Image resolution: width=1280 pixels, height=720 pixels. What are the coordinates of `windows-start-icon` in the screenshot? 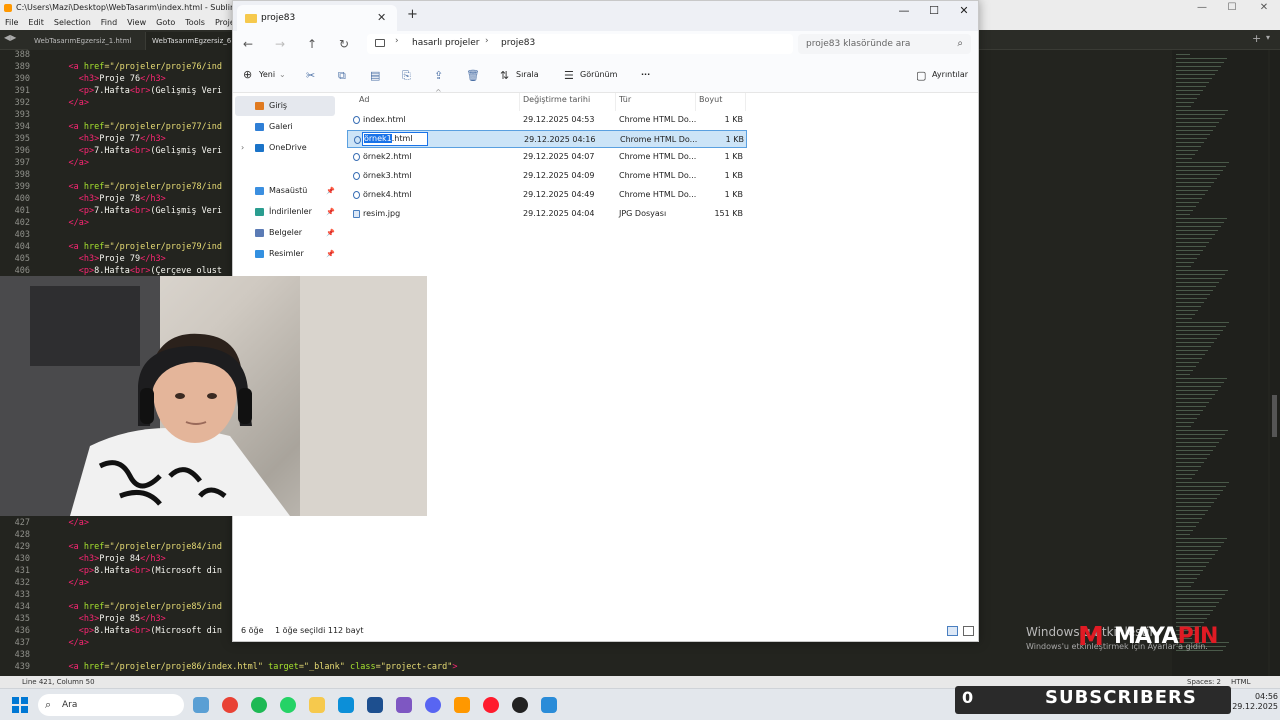 It's located at (20, 705).